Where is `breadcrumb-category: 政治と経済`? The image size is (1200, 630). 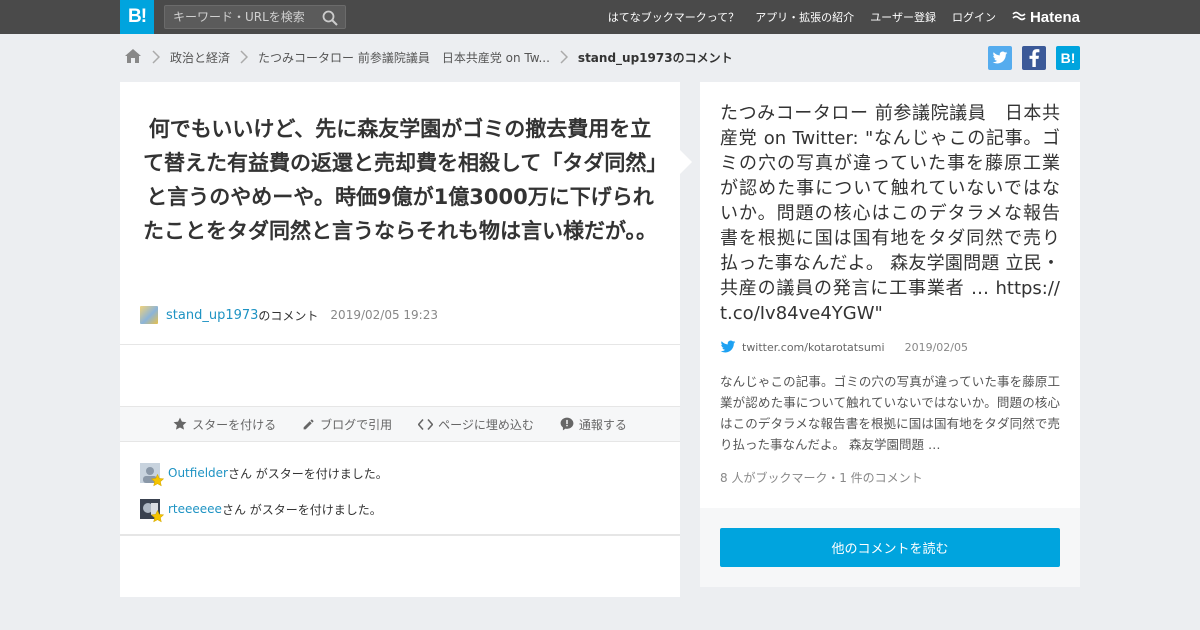 breadcrumb-category: 政治と経済 is located at coordinates (200, 57).